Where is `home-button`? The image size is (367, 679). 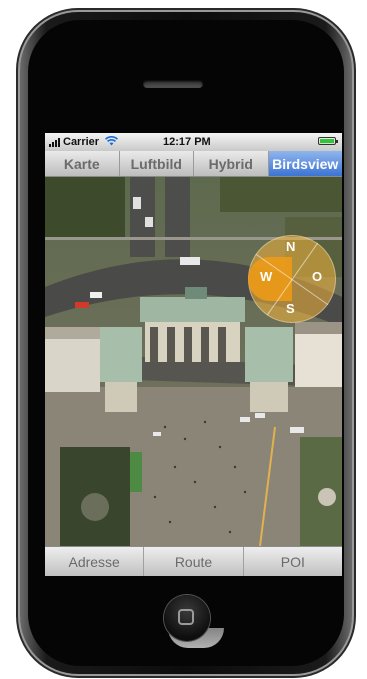 home-button is located at coordinates (187, 618).